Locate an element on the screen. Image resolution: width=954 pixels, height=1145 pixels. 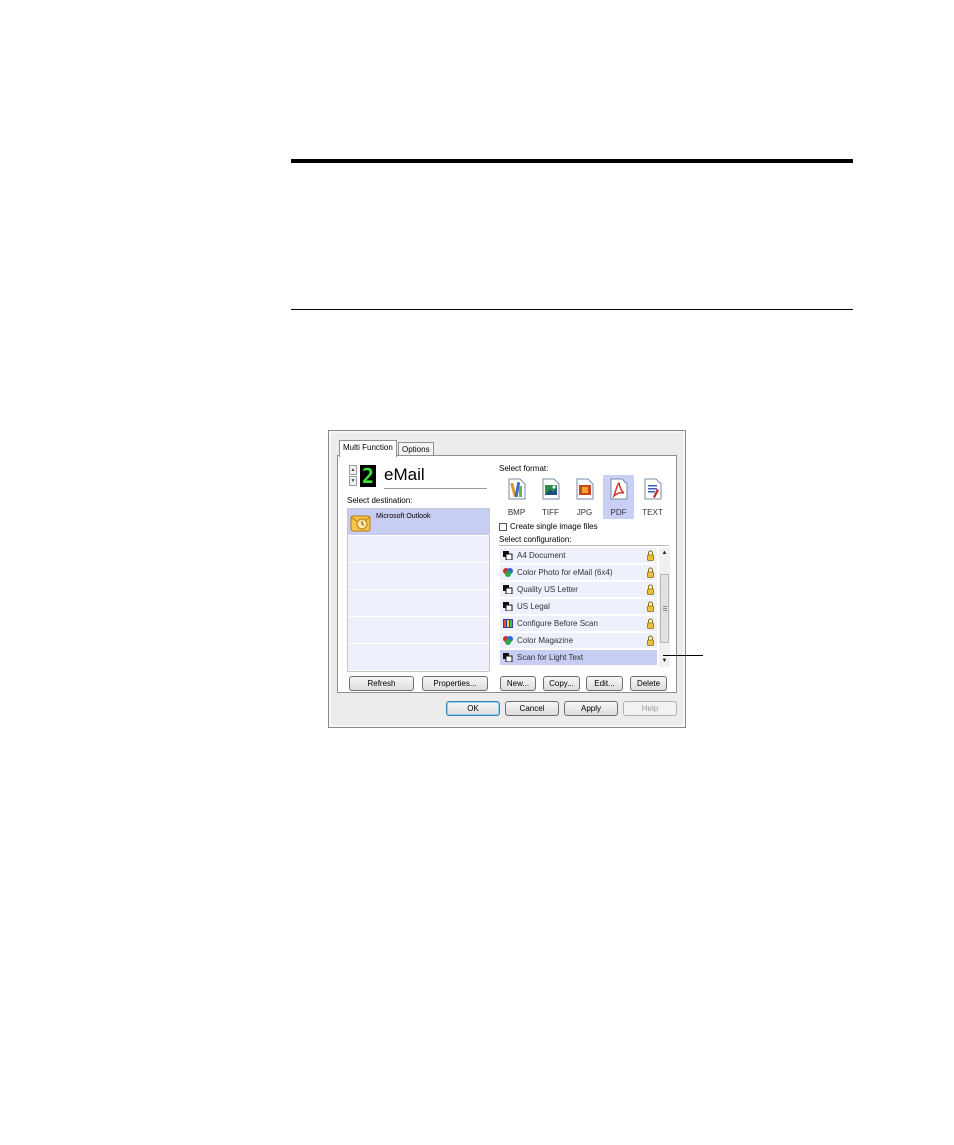
select-destination-label: Select destination: is located at coordinates (380, 500).